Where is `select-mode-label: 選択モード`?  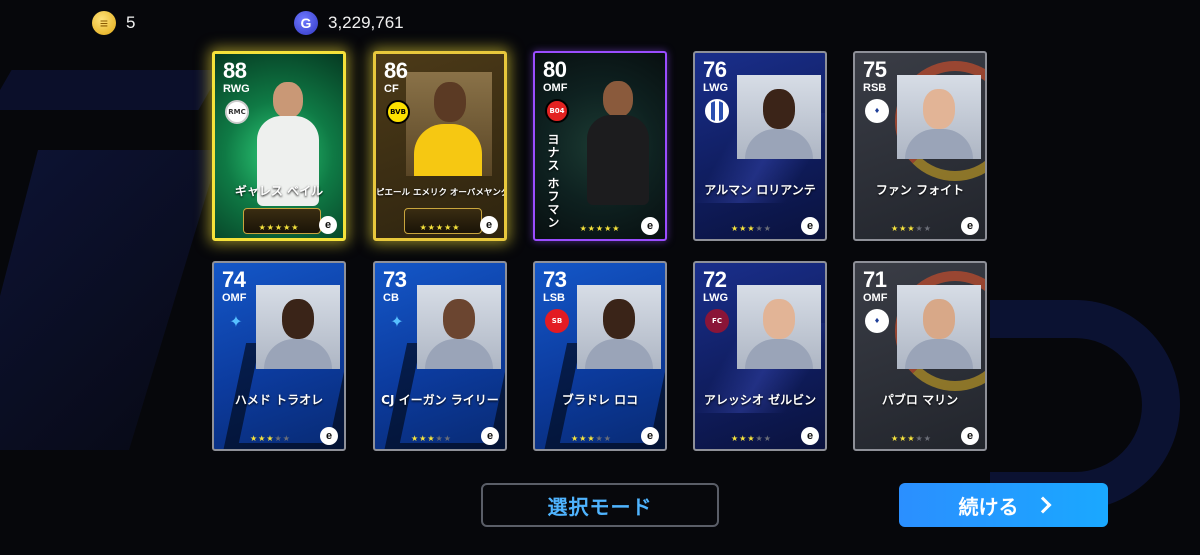 select-mode-label: 選択モード is located at coordinates (600, 506).